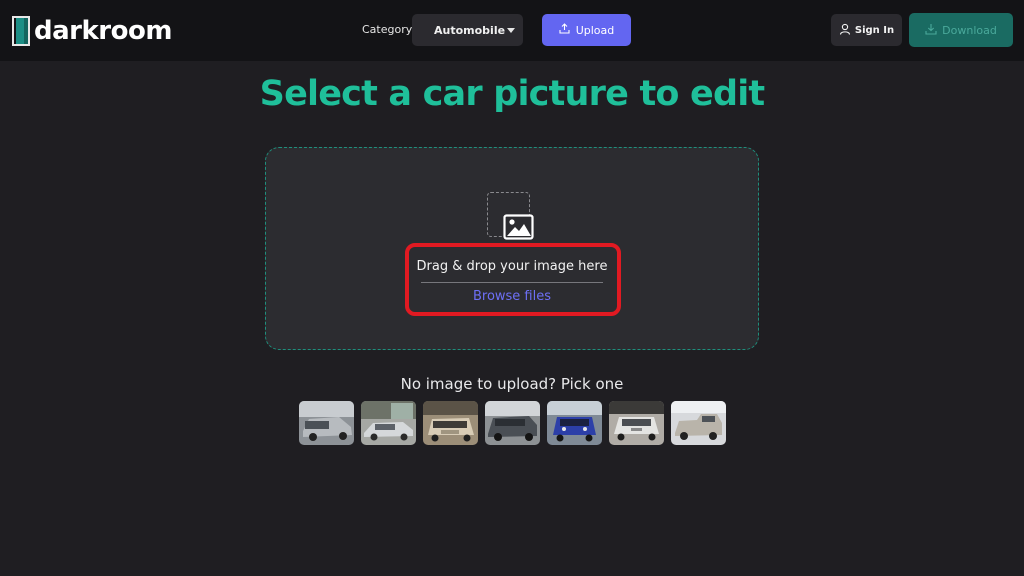  Describe the element at coordinates (564, 30) in the screenshot. I see `upload-icon` at that location.